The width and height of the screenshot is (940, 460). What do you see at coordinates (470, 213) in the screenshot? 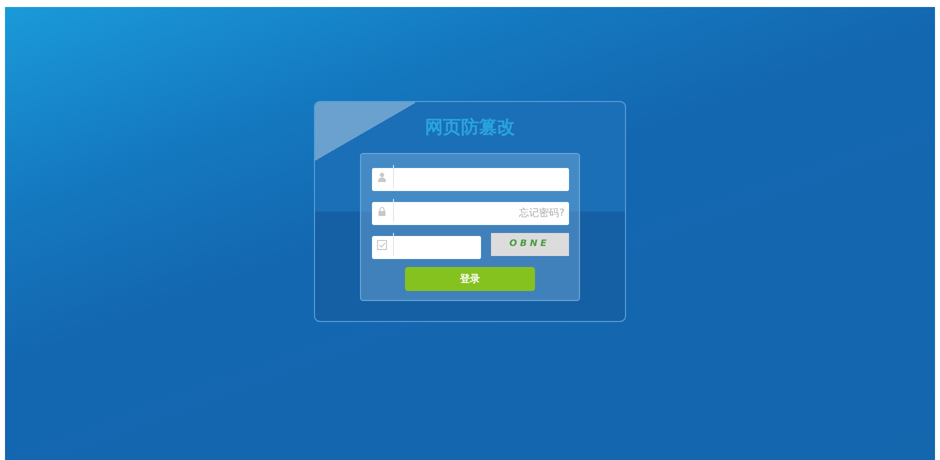
I see `input-field: 忘记密码?` at bounding box center [470, 213].